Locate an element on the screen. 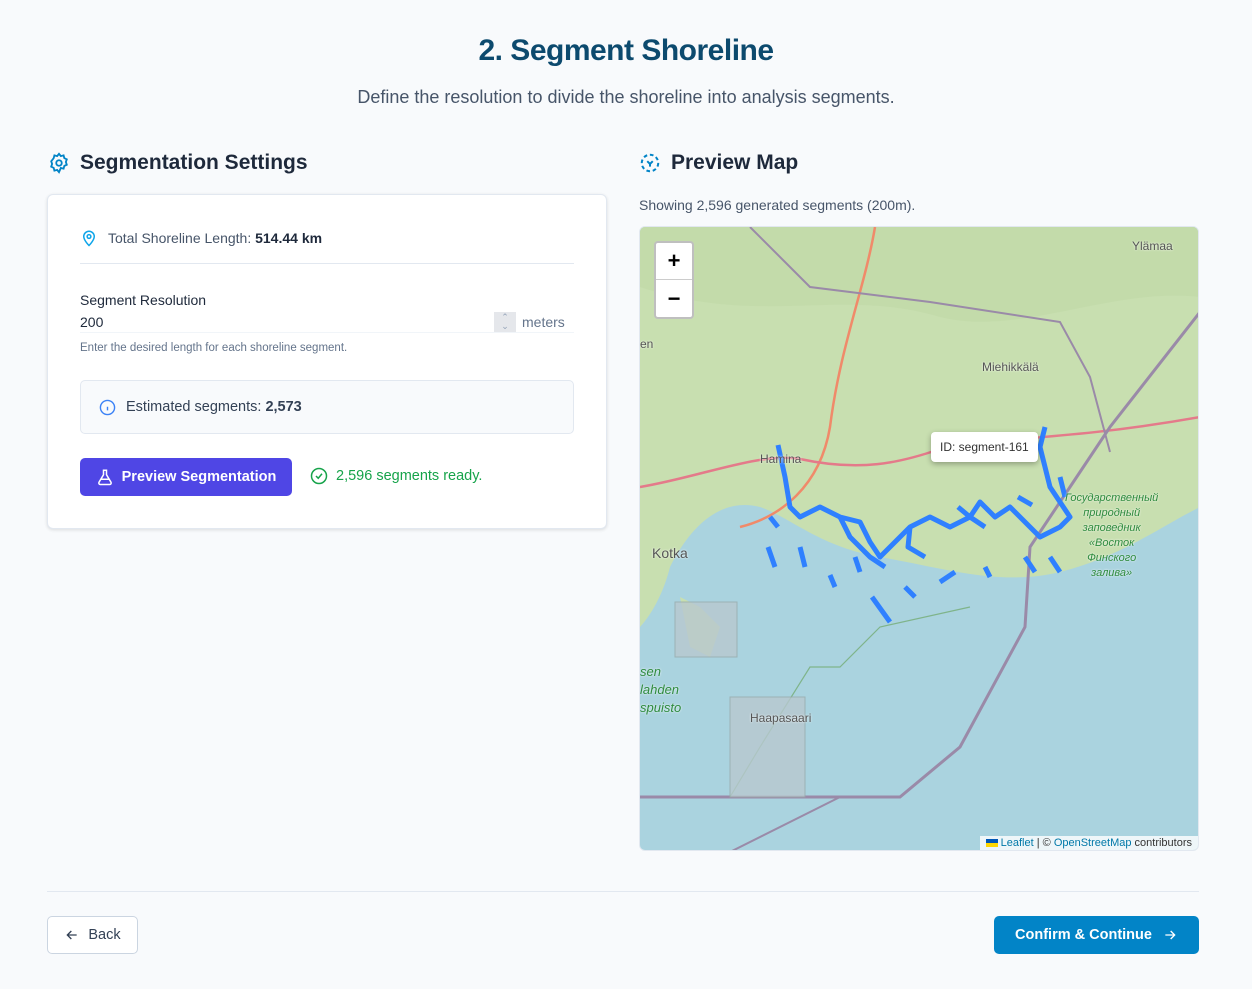 This screenshot has height=989, width=1252. flask-icon is located at coordinates (104, 477).